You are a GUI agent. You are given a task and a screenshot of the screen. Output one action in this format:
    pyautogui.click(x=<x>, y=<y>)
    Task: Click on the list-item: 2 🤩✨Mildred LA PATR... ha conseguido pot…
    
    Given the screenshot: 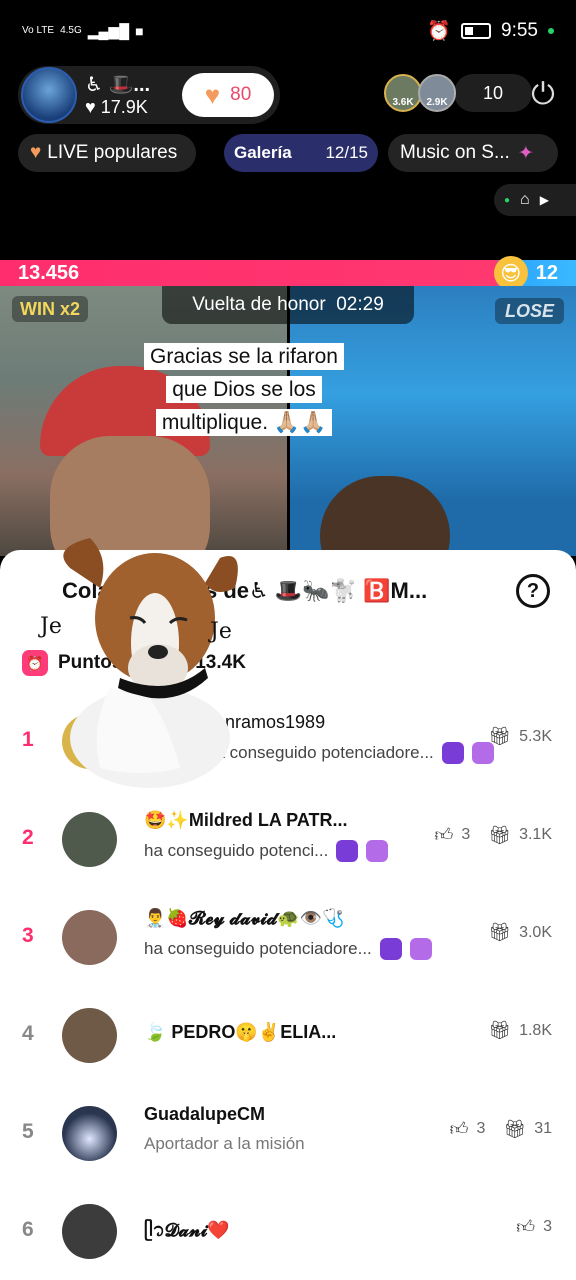 What is the action you would take?
    pyautogui.click(x=288, y=839)
    